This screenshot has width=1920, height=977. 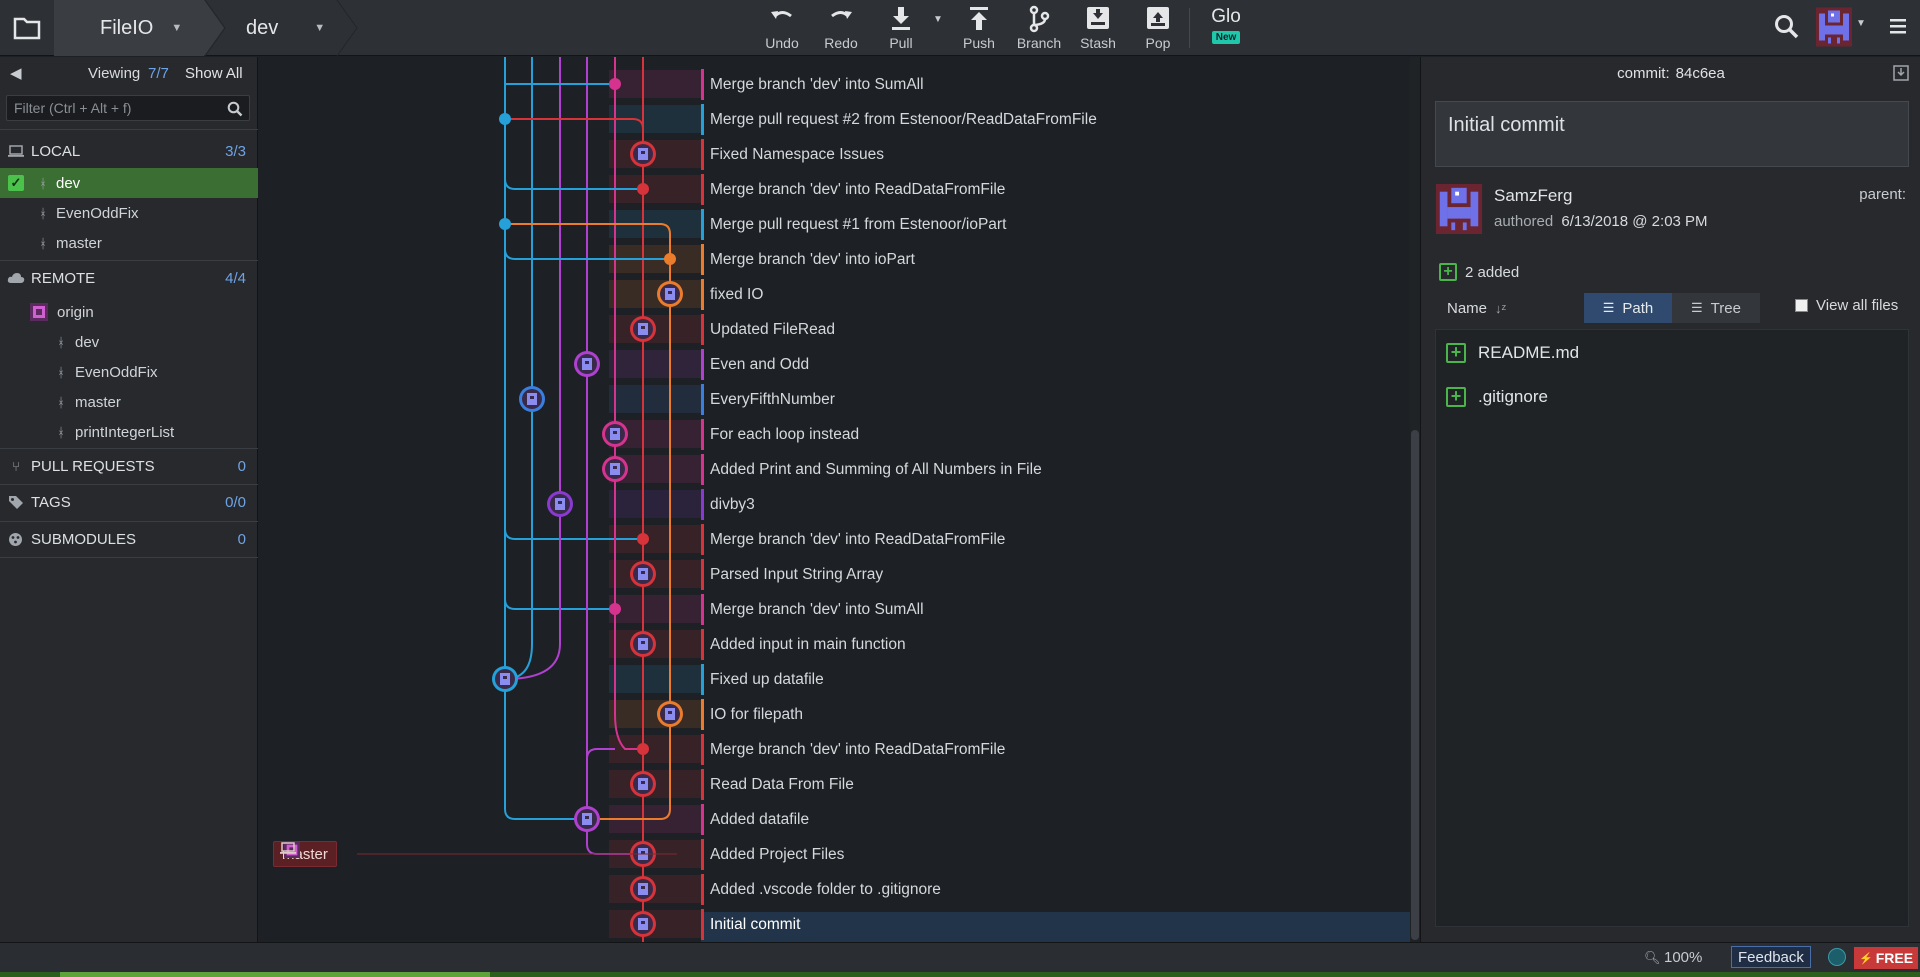 I want to click on commit-message: For each loop instead, so click(x=784, y=434).